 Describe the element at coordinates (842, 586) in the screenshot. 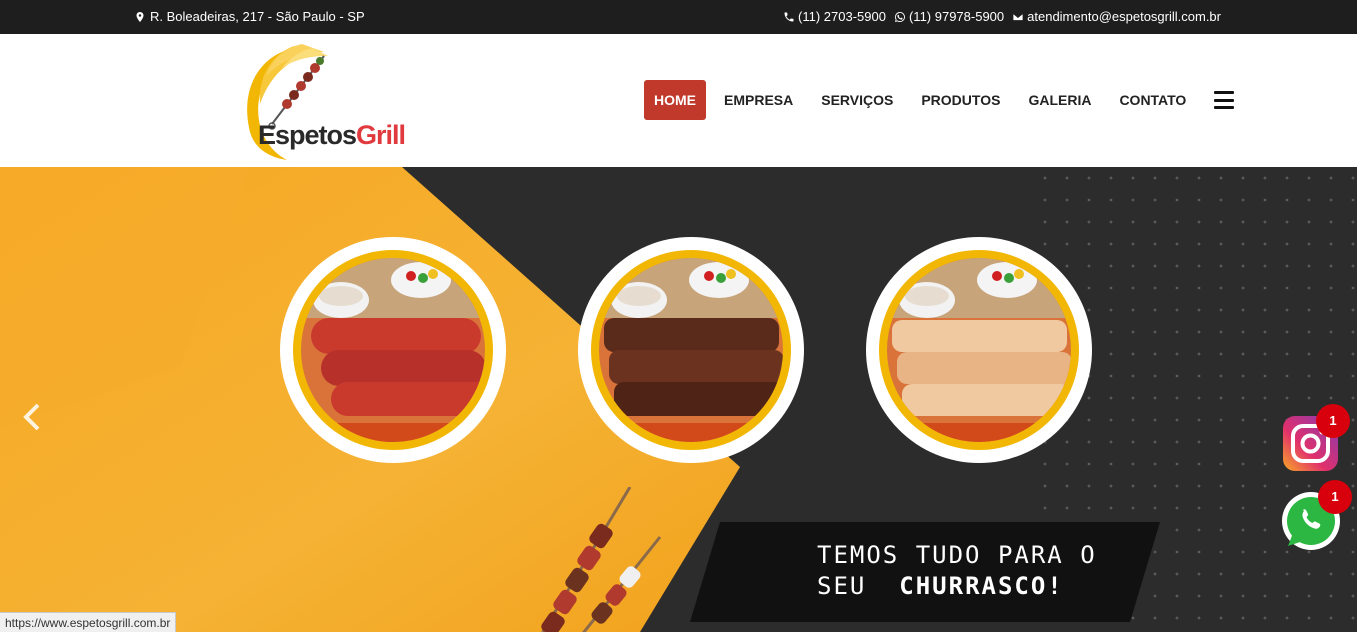

I see `hero-line2-prefix: SEU` at that location.